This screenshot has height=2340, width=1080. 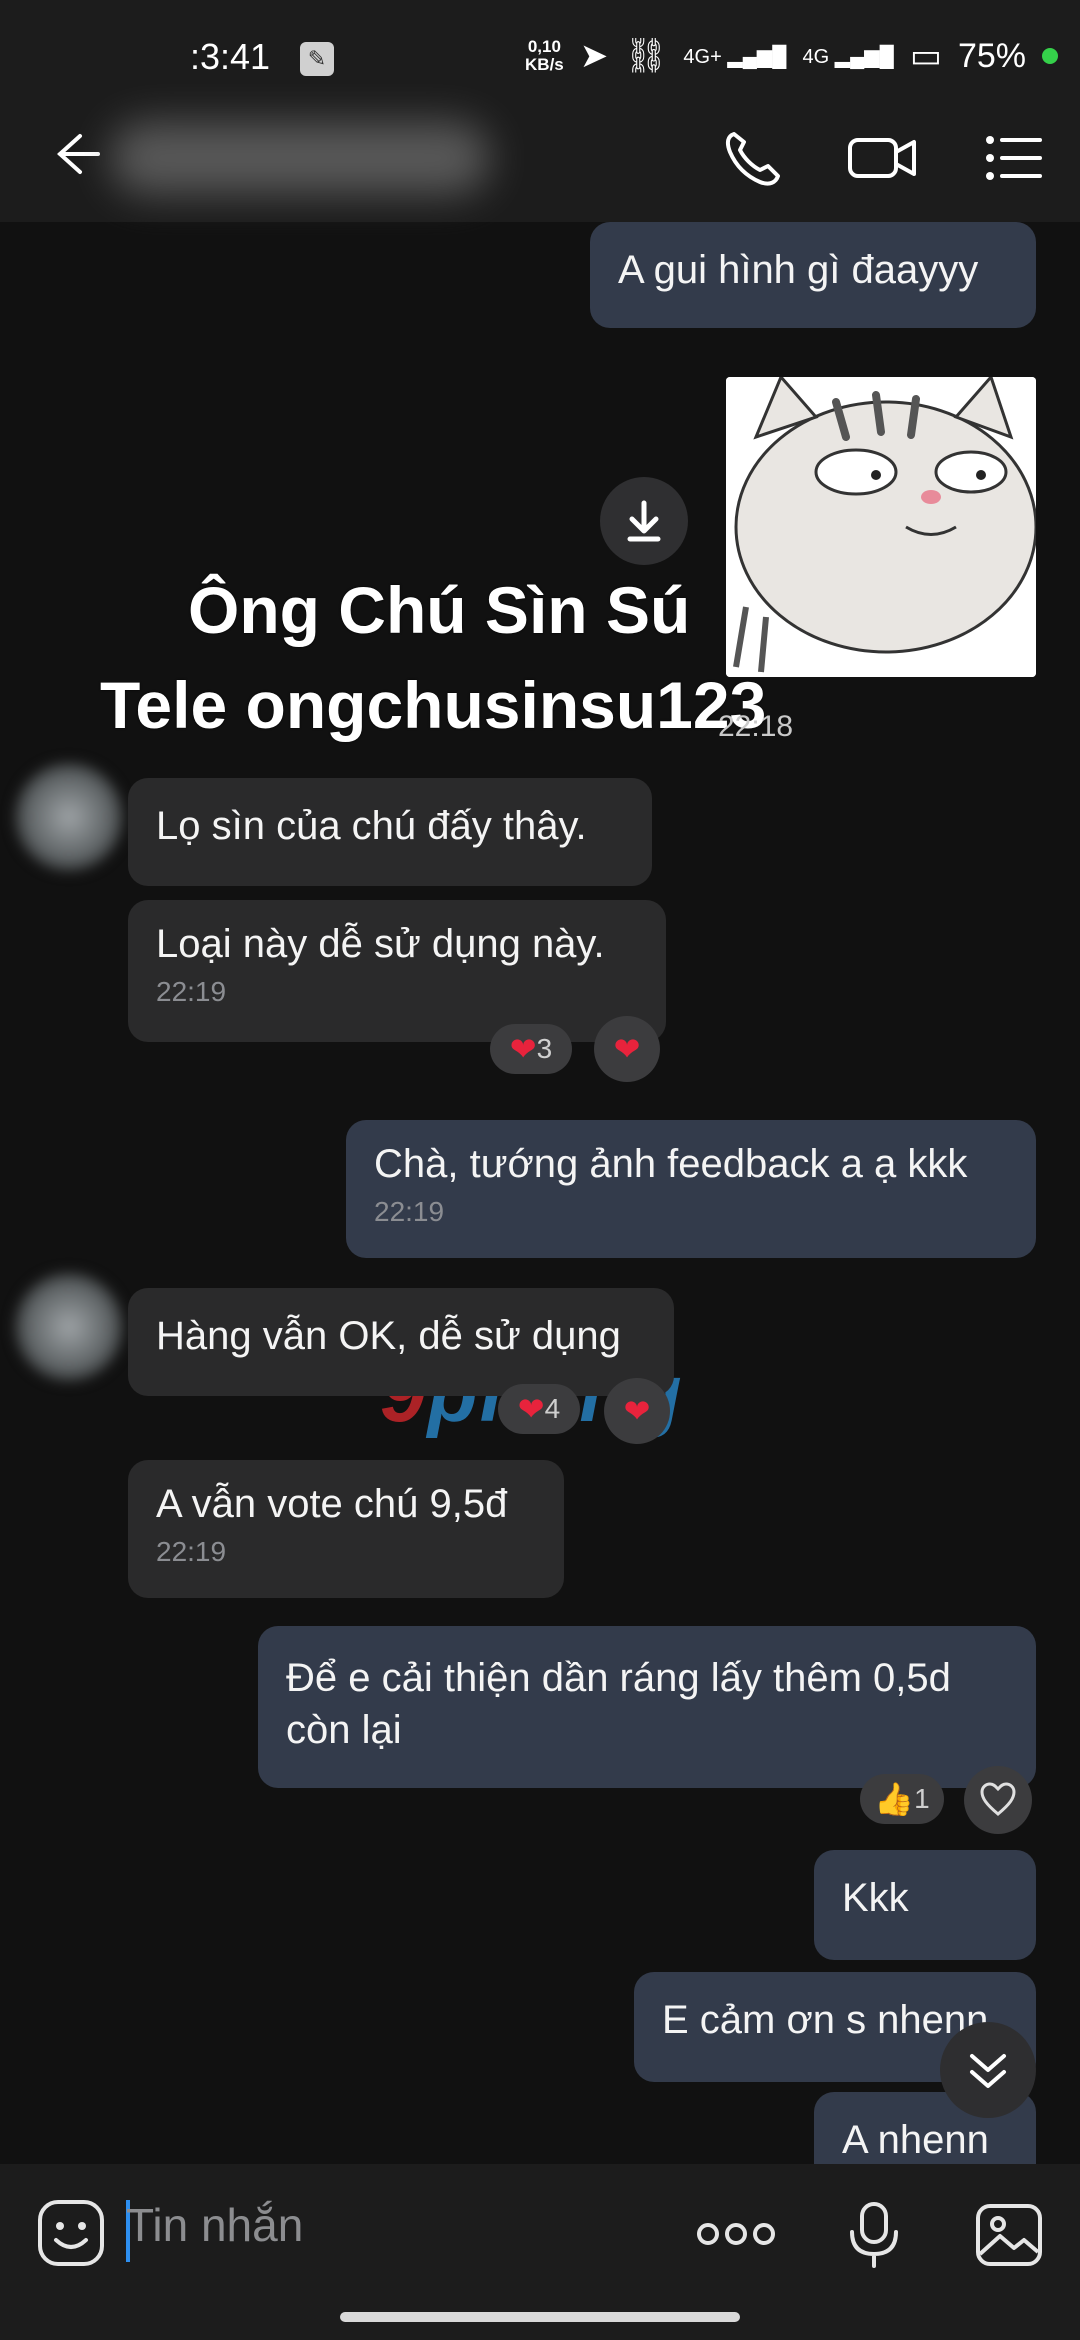 I want to click on react-heart-button, so click(x=998, y=1800).